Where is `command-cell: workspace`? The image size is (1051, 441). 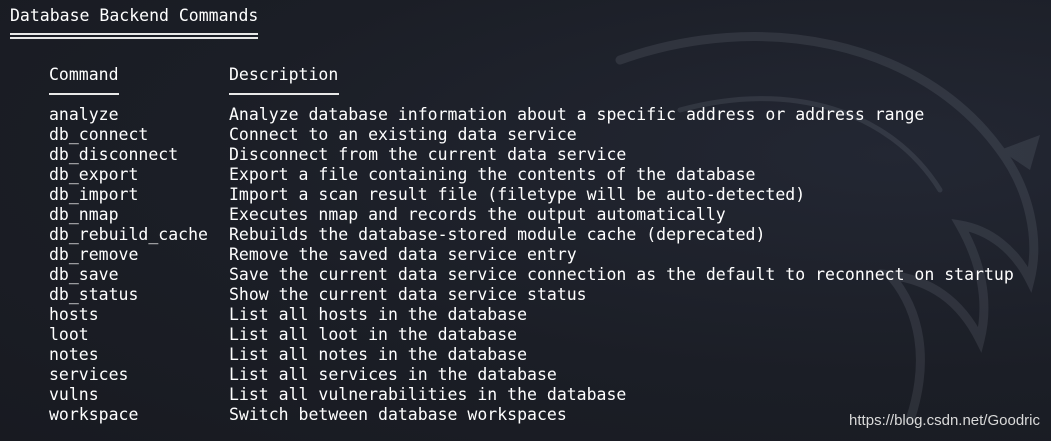
command-cell: workspace is located at coordinates (94, 414).